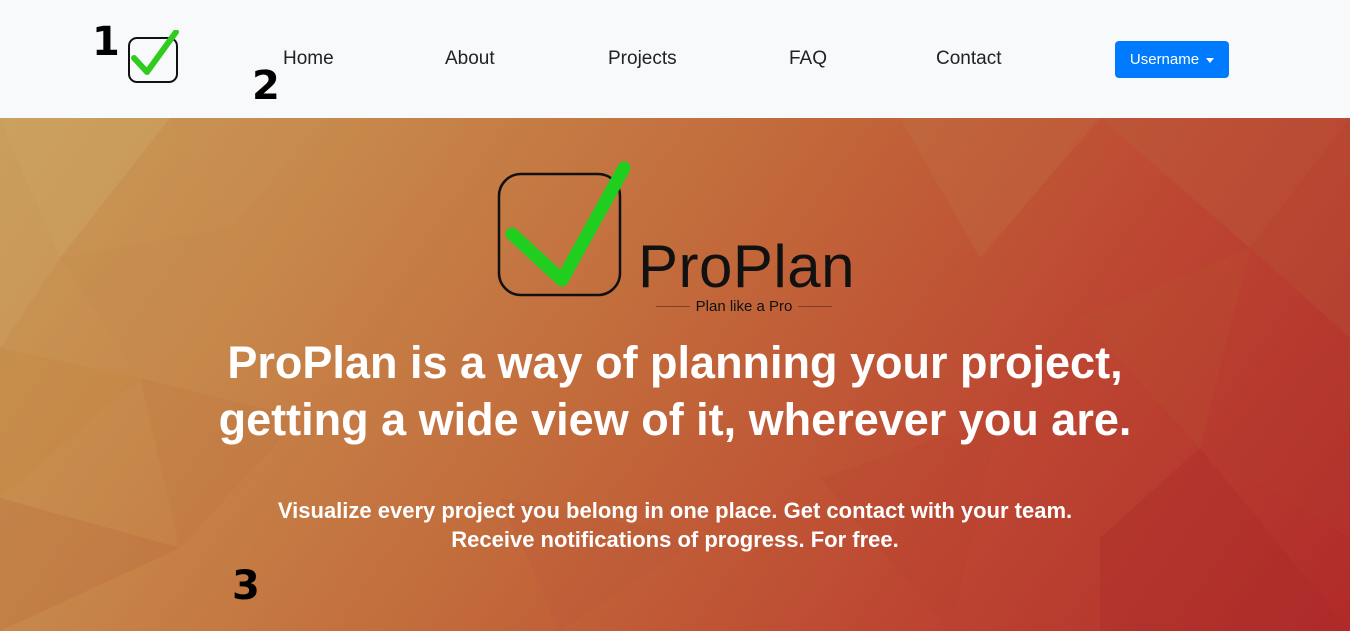 The width and height of the screenshot is (1350, 631). What do you see at coordinates (815, 306) in the screenshot?
I see `tagline-divider-right` at bounding box center [815, 306].